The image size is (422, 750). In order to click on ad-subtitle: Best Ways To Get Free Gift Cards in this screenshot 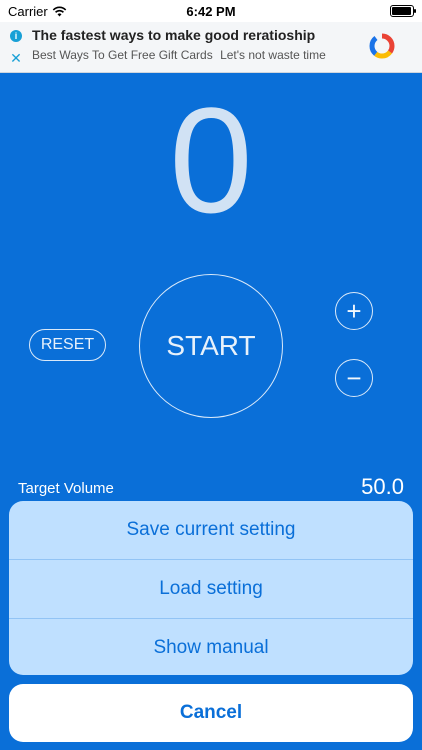, I will do `click(122, 55)`.